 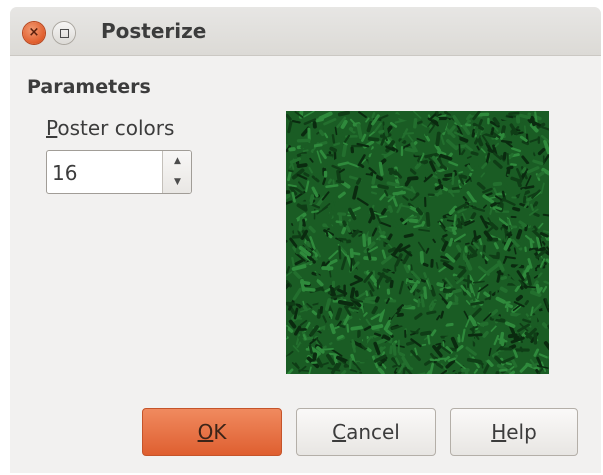 I want to click on close-icon: ×, so click(x=34, y=33).